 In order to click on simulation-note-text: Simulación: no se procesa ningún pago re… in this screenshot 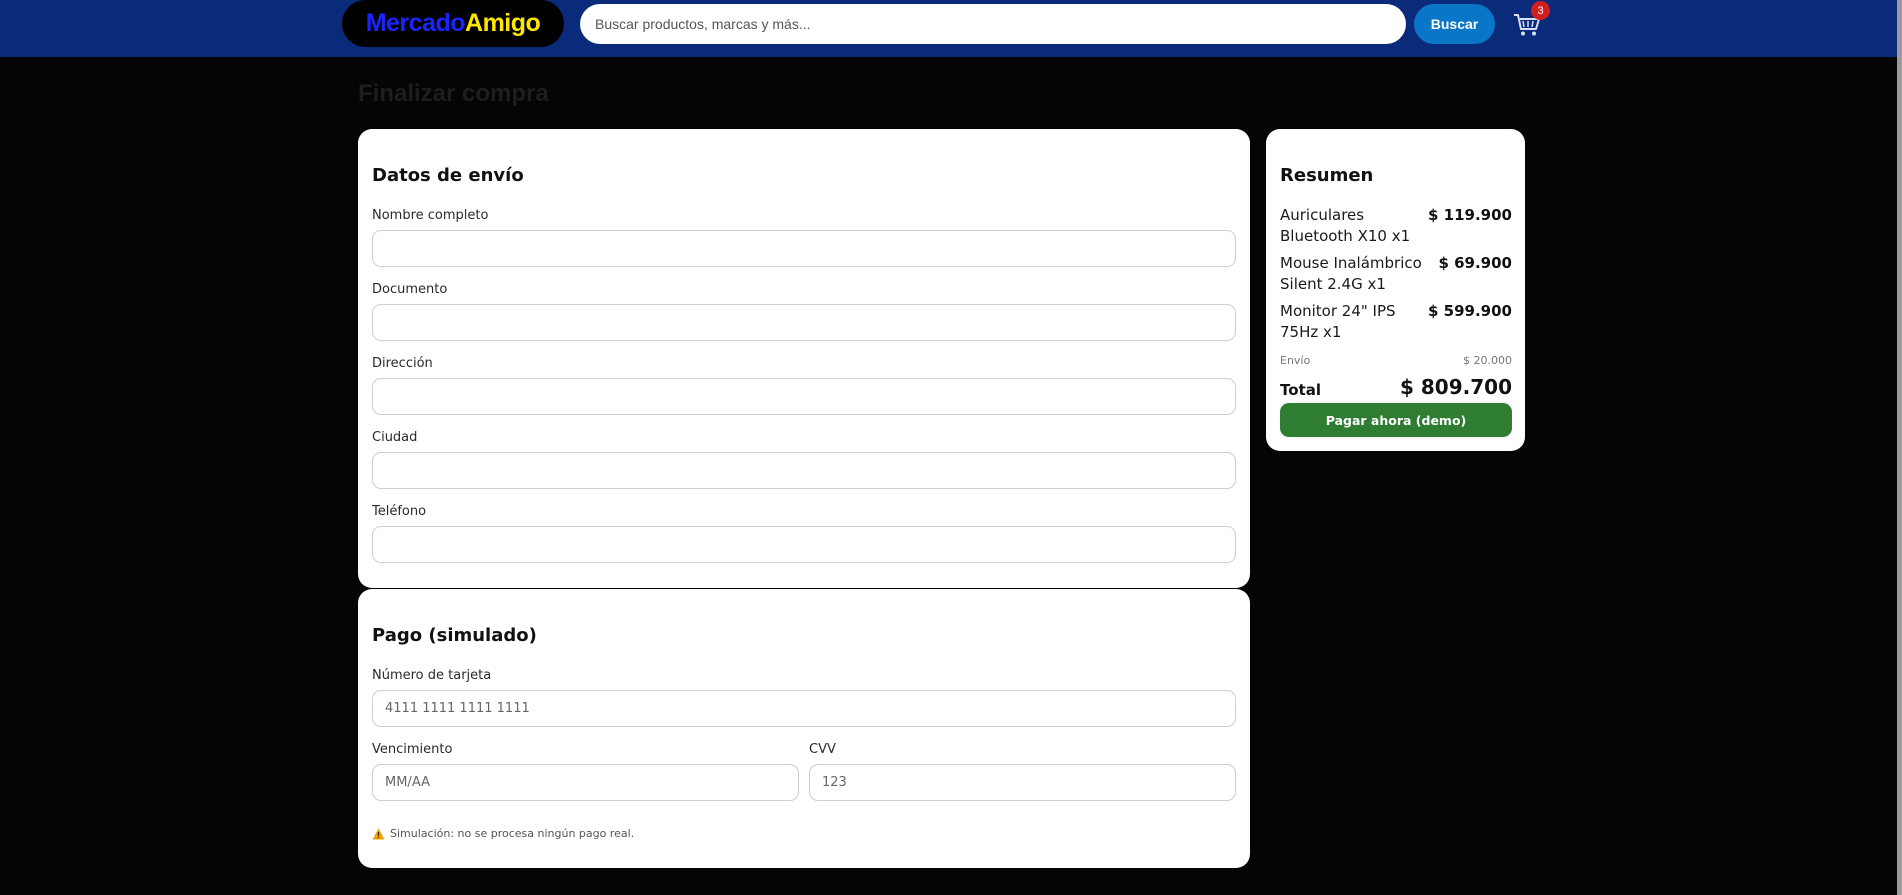, I will do `click(512, 833)`.